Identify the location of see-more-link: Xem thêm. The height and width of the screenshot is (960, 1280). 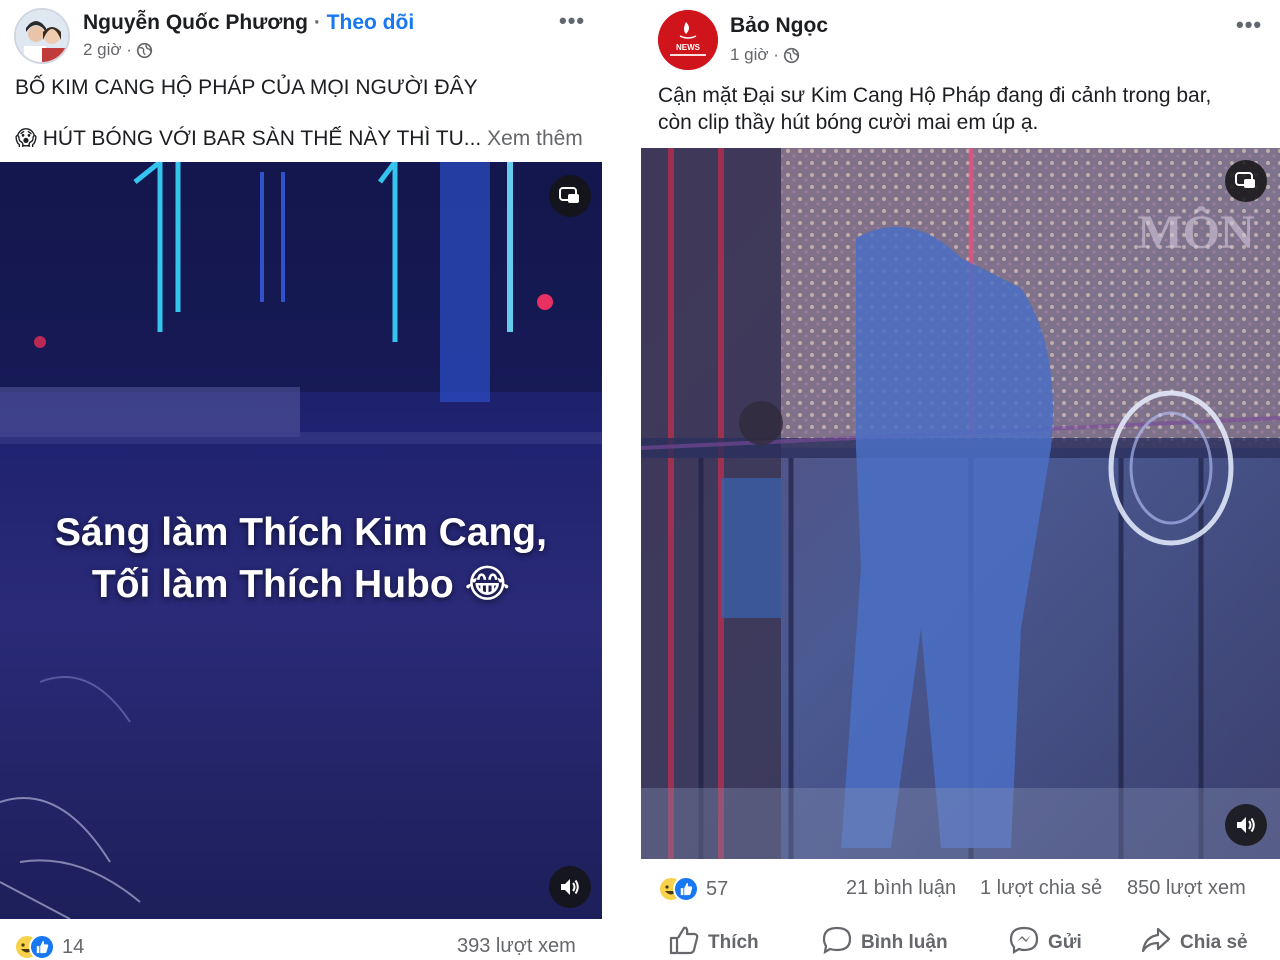
(535, 138).